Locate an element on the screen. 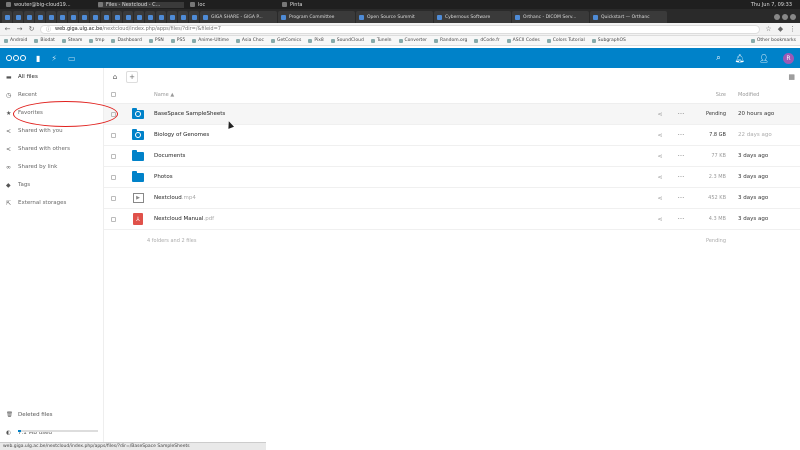 This screenshot has height=450, width=800. minimize-icon is located at coordinates (777, 17).